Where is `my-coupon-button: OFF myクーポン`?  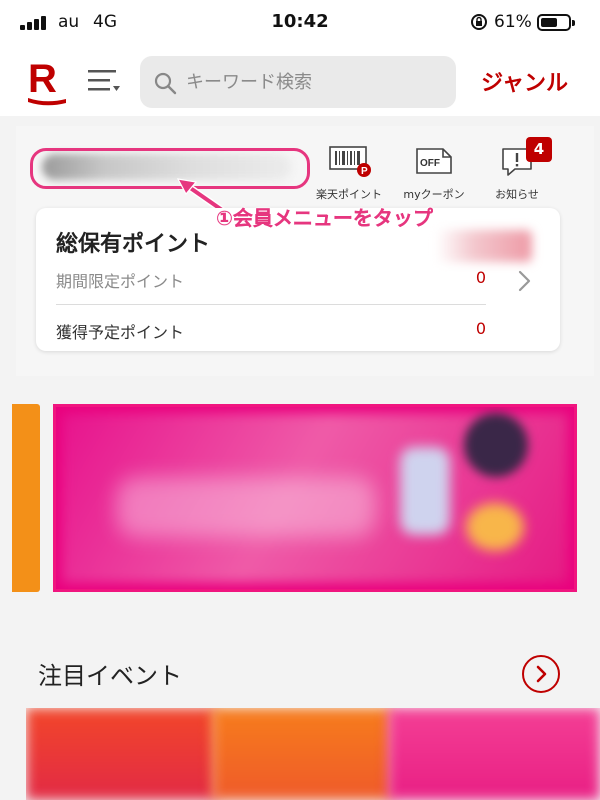 my-coupon-button: OFF myクーポン is located at coordinates (434, 173).